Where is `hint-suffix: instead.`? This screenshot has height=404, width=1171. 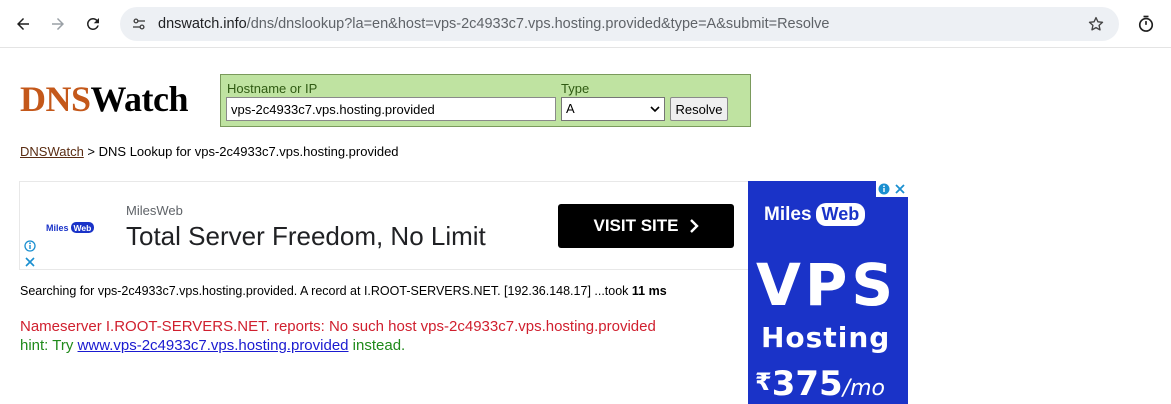 hint-suffix: instead. is located at coordinates (377, 345).